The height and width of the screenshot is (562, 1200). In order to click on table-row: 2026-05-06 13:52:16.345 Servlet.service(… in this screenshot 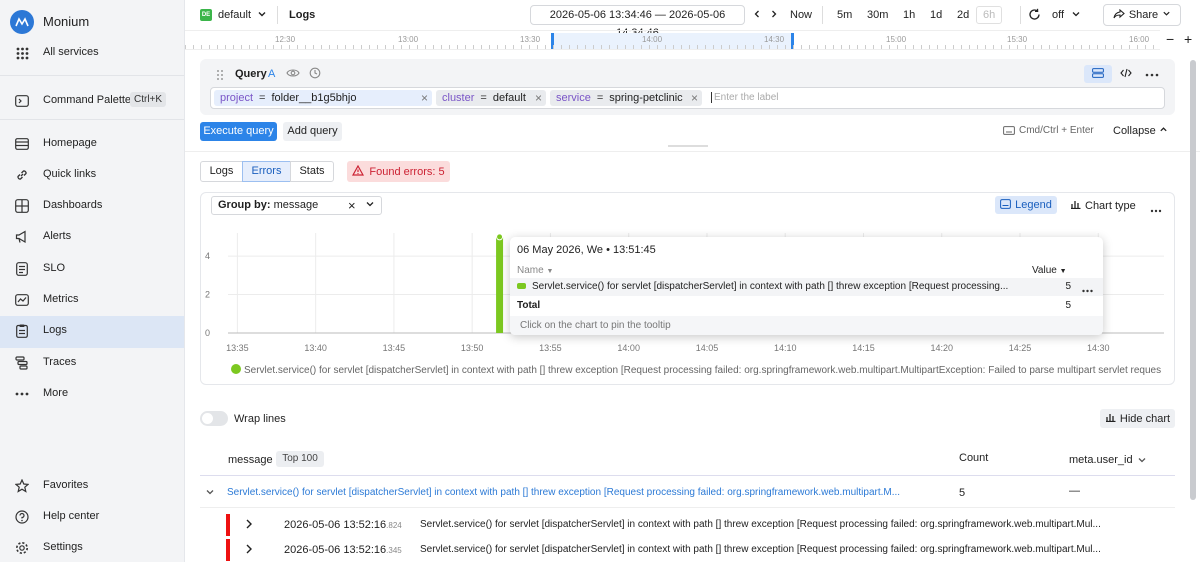, I will do `click(700, 550)`.